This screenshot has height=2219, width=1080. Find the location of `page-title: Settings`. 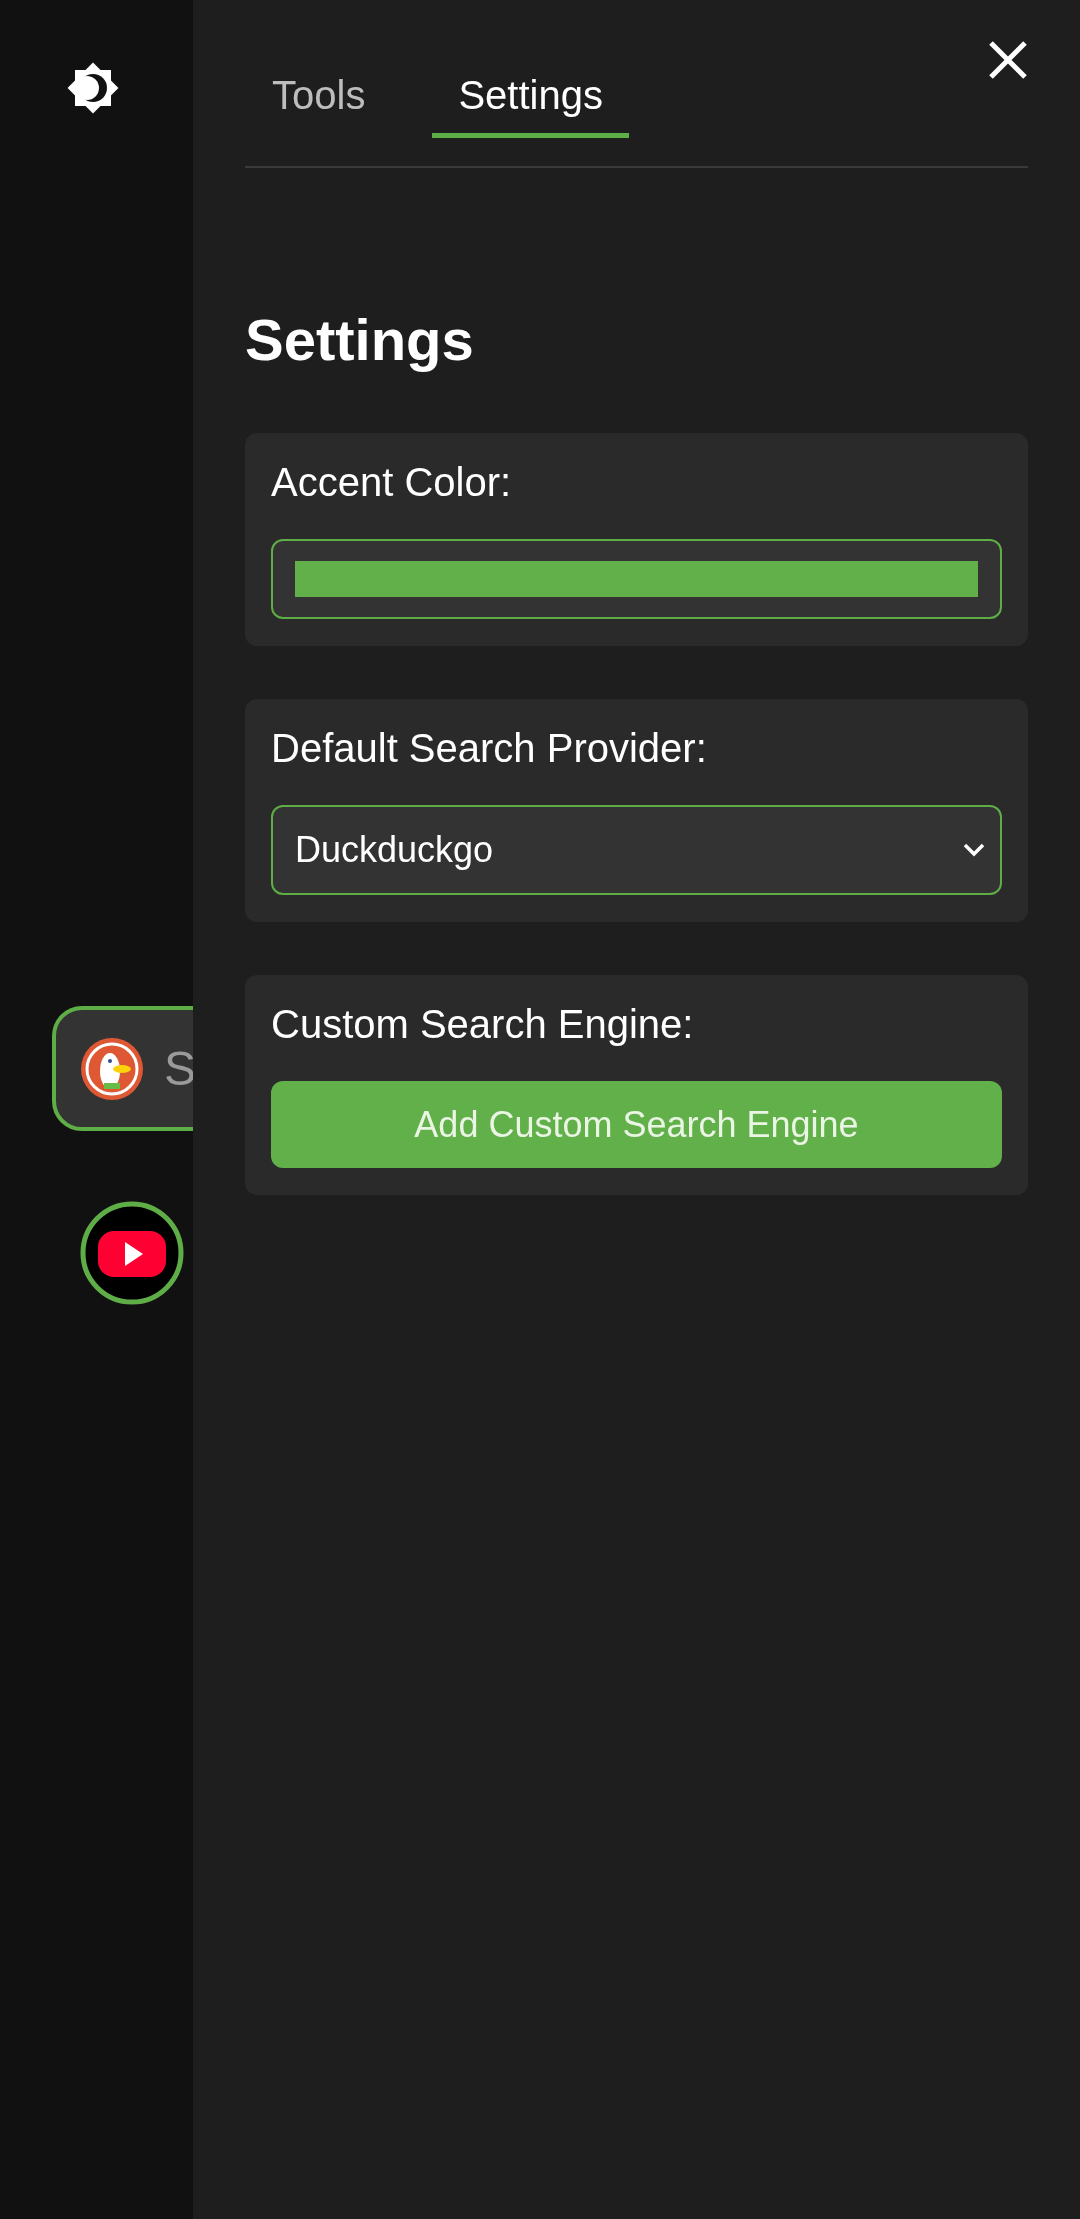

page-title: Settings is located at coordinates (360, 340).